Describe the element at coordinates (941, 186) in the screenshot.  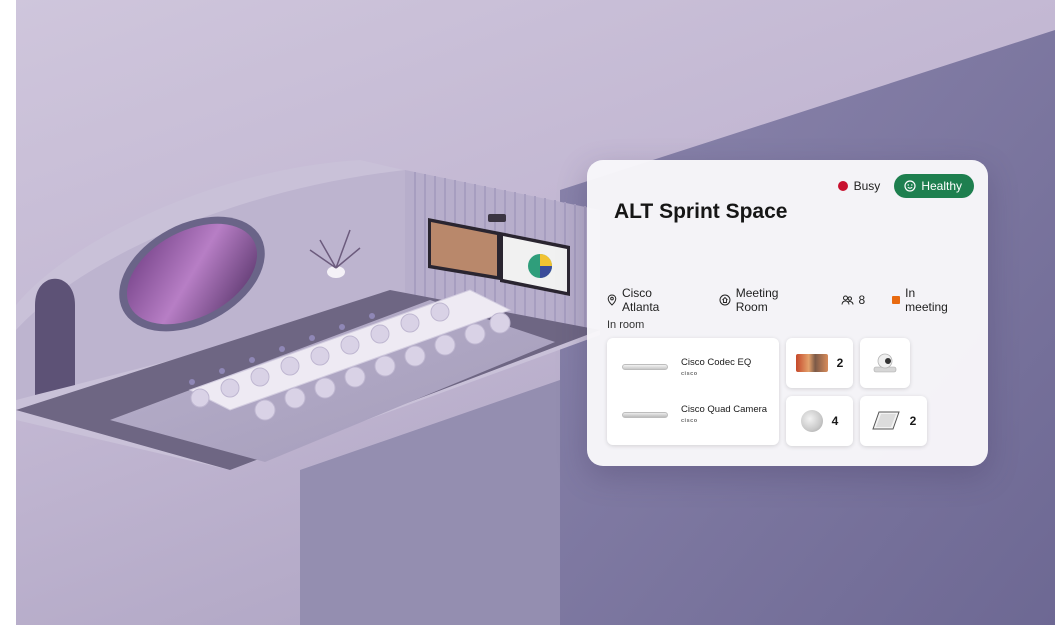
I see `health-label: Healthy` at that location.